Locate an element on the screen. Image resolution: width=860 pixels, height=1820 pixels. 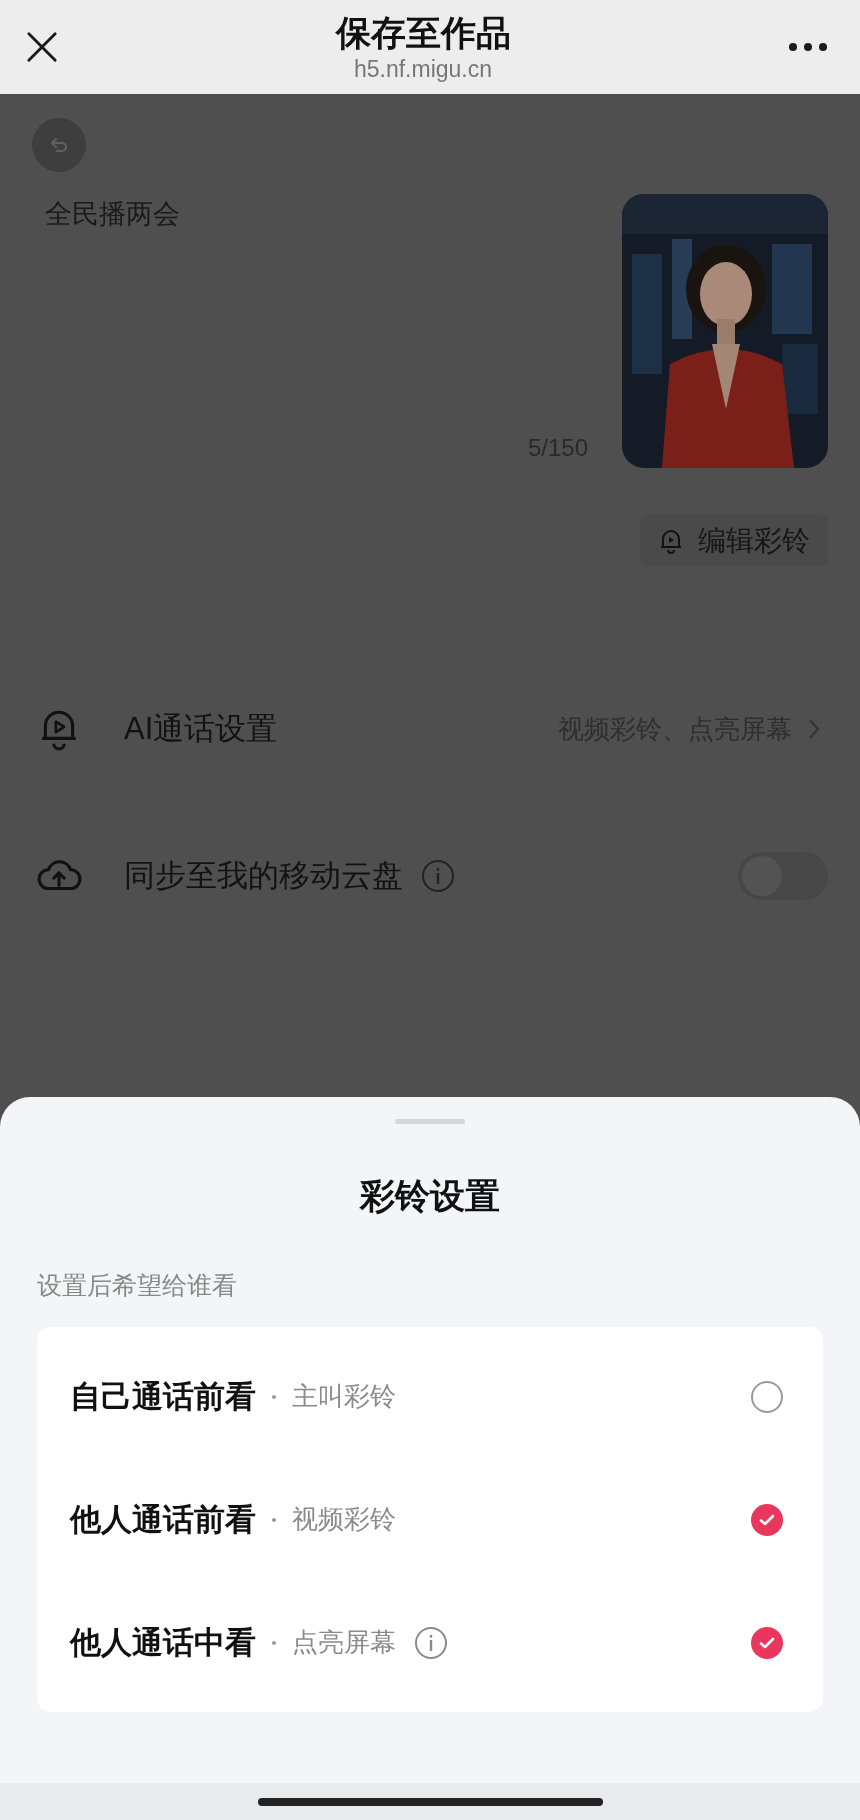
option-label: 他人通话中看 is located at coordinates (163, 1642).